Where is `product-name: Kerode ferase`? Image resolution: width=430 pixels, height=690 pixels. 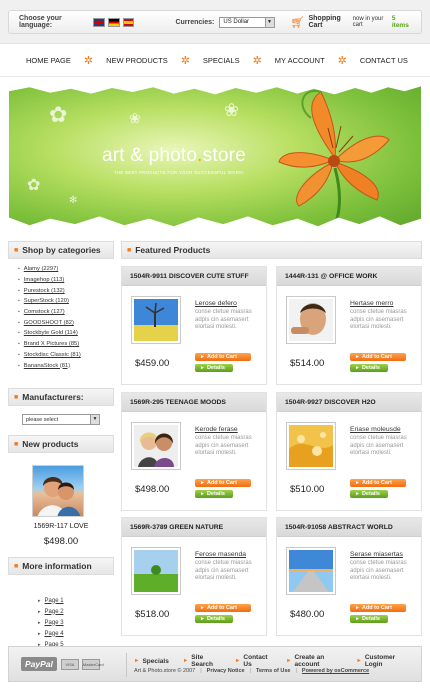 product-name: Kerode ferase is located at coordinates (216, 429).